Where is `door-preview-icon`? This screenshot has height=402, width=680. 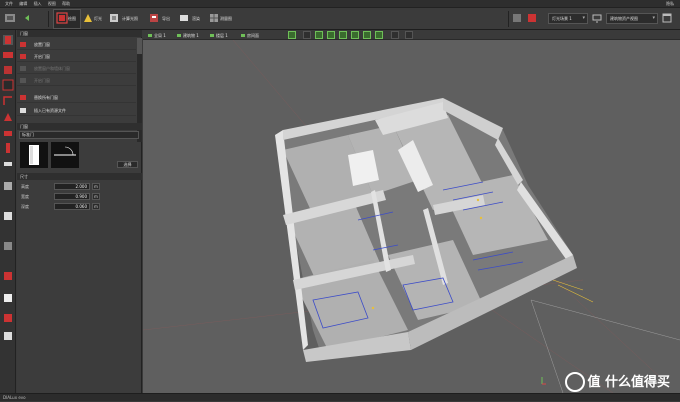 door-preview-icon is located at coordinates (34, 155).